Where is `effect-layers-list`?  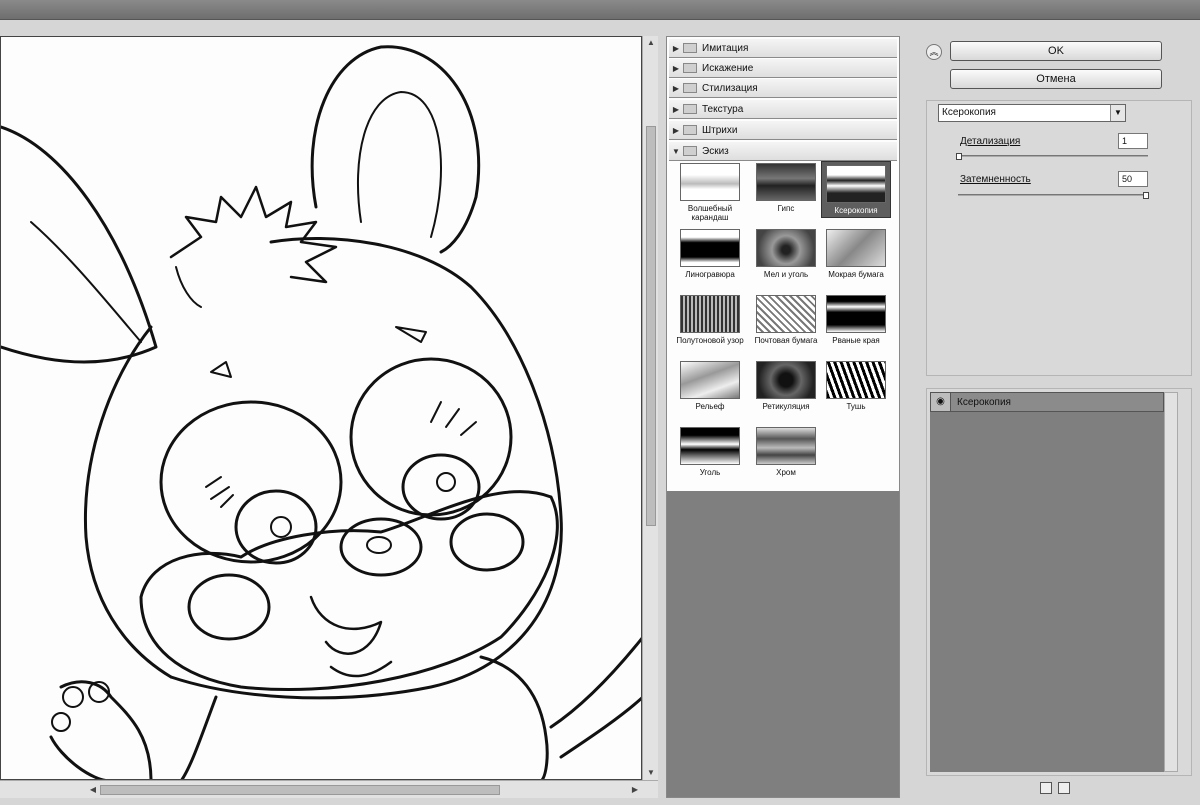
effect-layers-list is located at coordinates (1047, 592).